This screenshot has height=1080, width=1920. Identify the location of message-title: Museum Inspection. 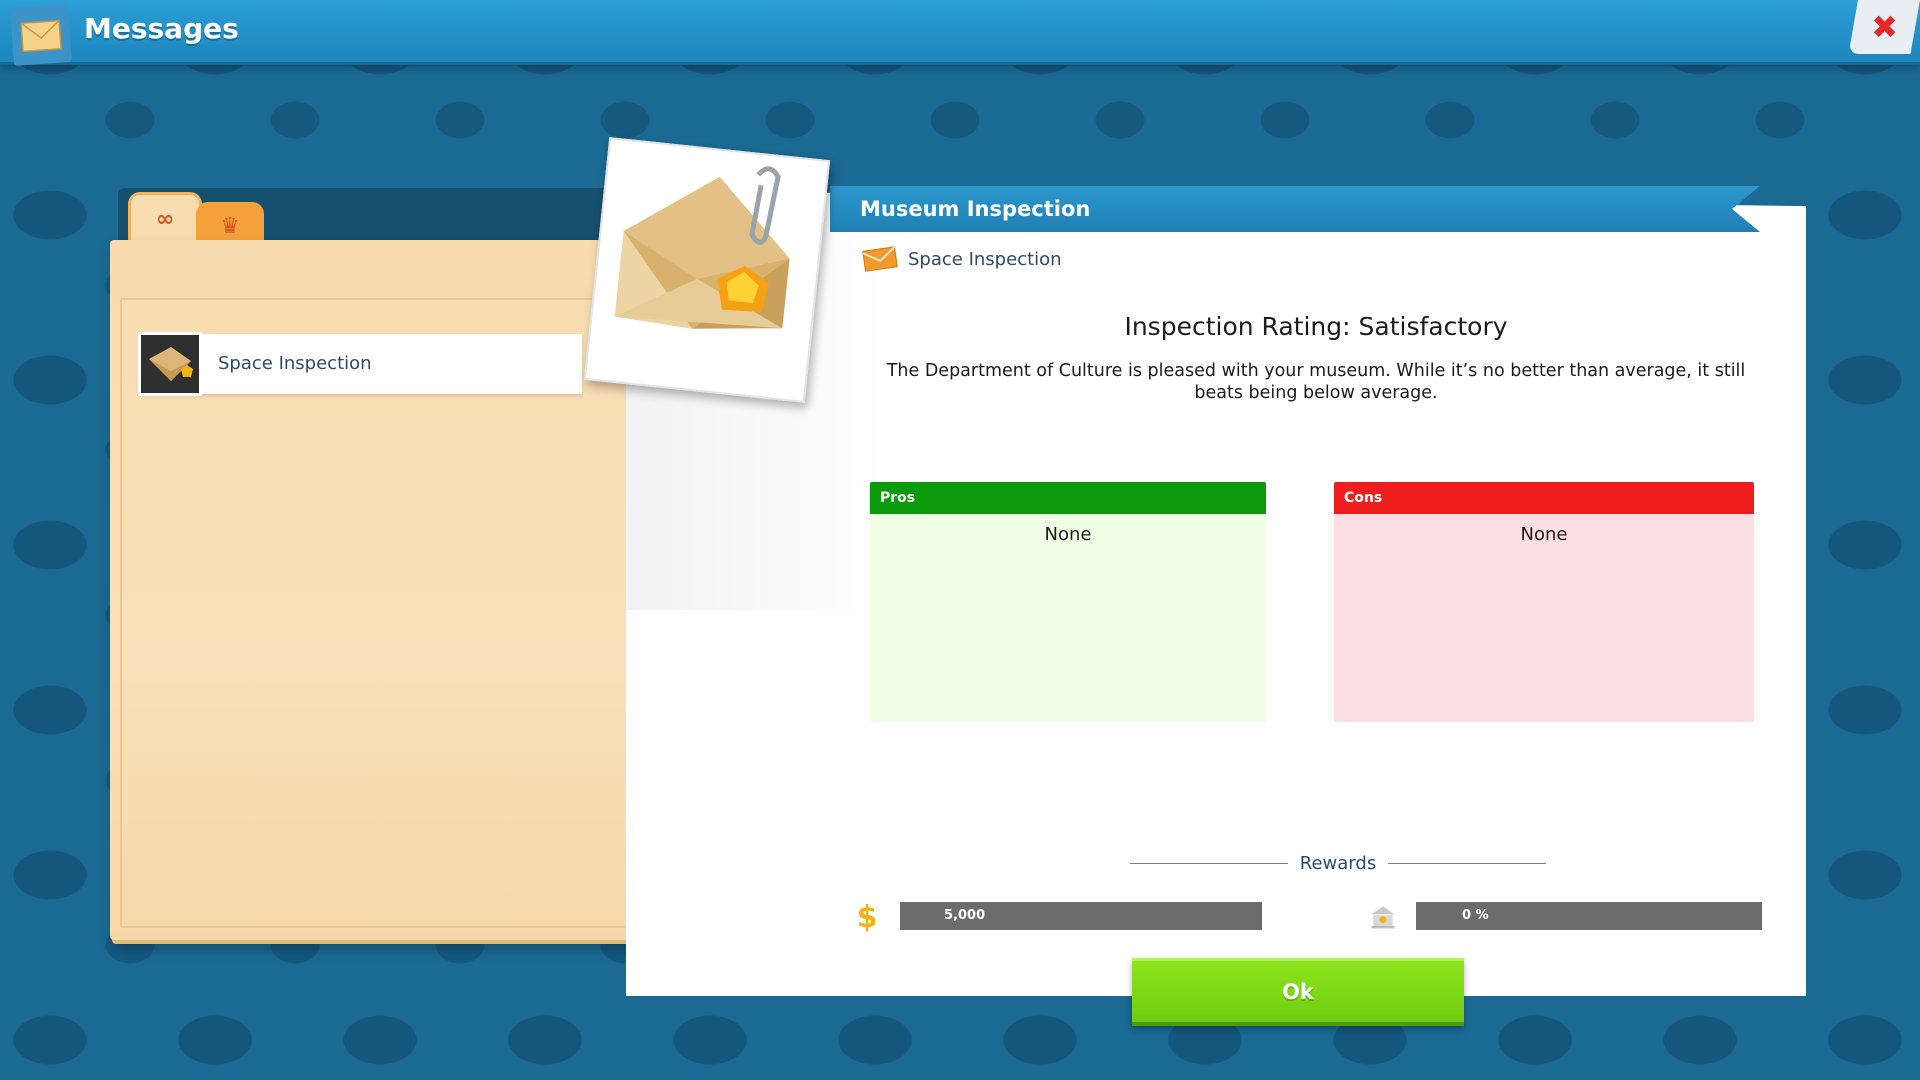
(975, 209).